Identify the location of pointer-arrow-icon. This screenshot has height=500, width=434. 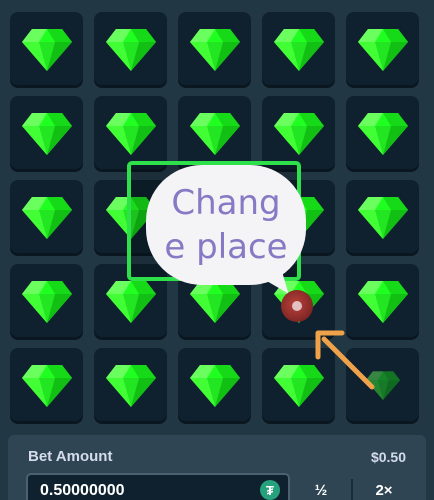
(345, 360).